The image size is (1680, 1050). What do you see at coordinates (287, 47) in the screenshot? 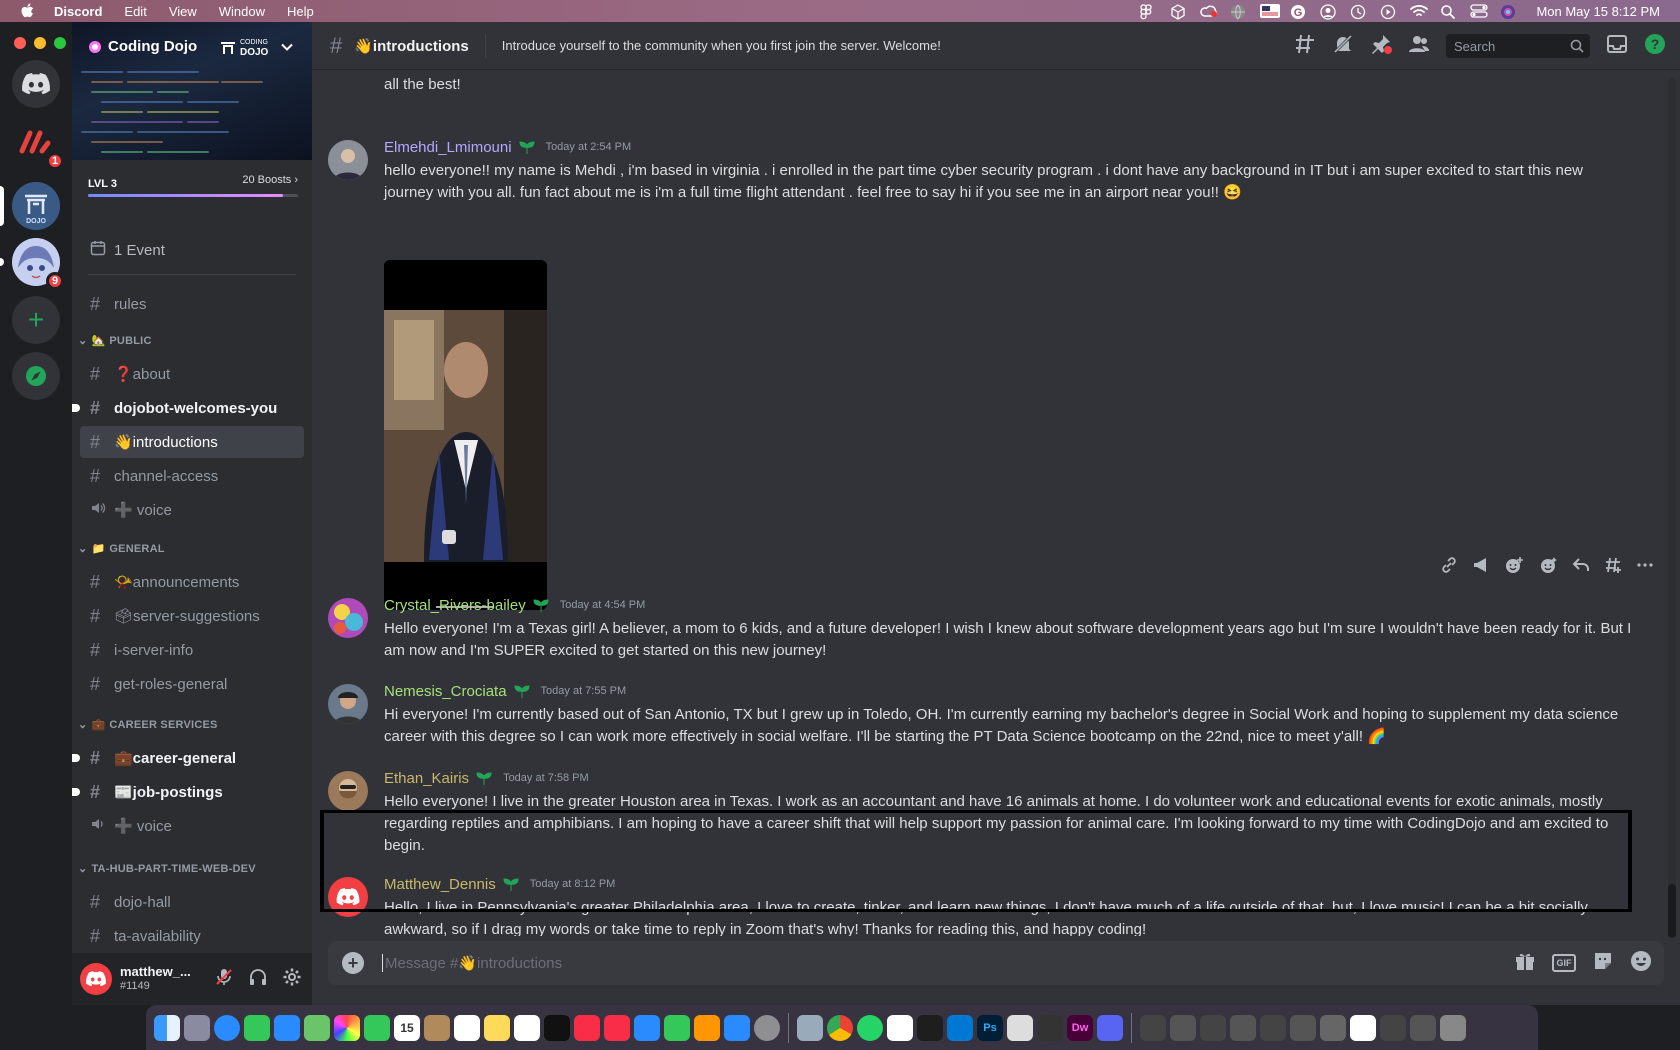
I see `chevron-down-icon` at bounding box center [287, 47].